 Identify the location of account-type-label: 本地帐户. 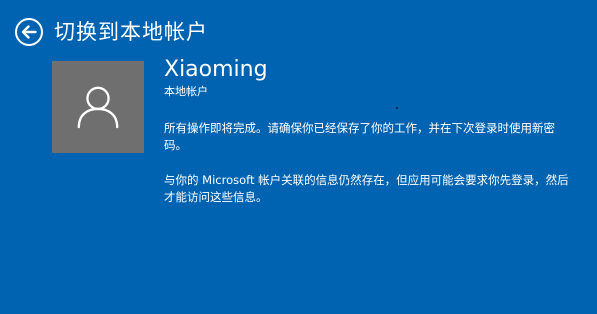
(186, 91).